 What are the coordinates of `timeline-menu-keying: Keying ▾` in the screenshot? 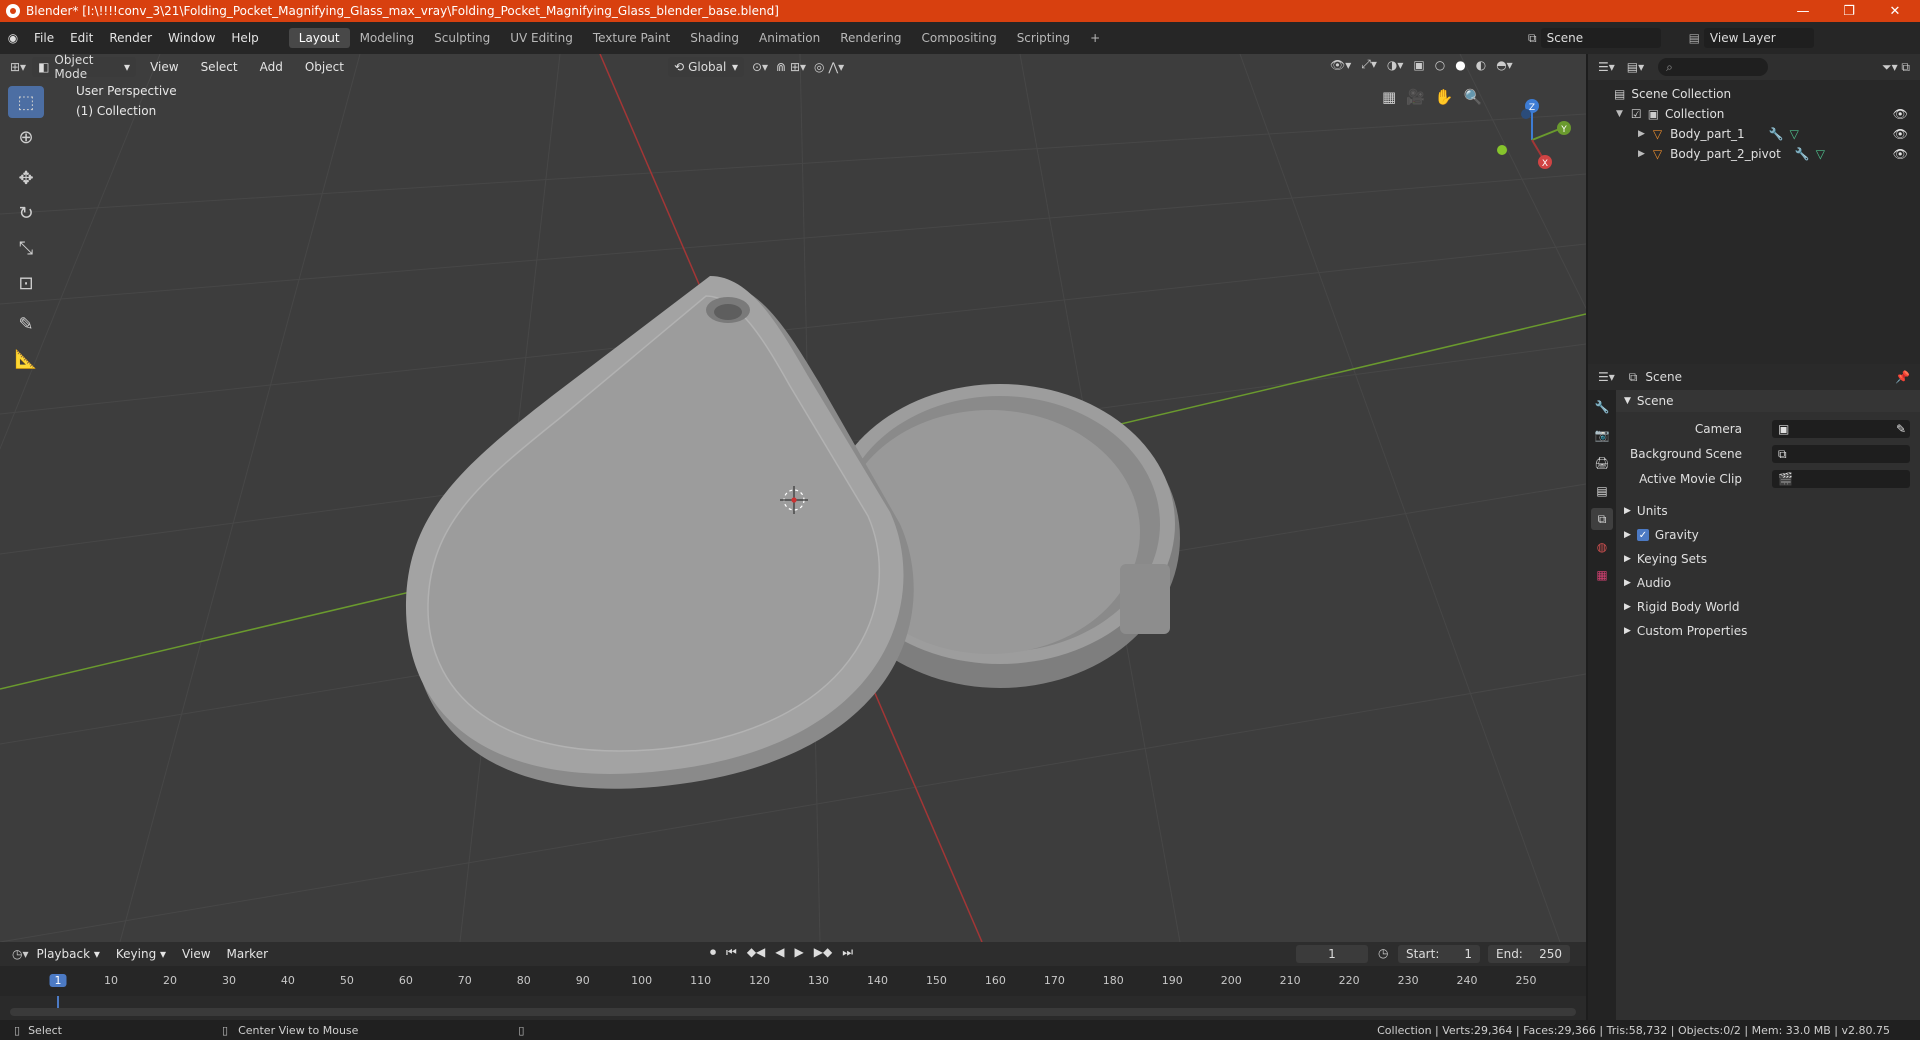 It's located at (141, 954).